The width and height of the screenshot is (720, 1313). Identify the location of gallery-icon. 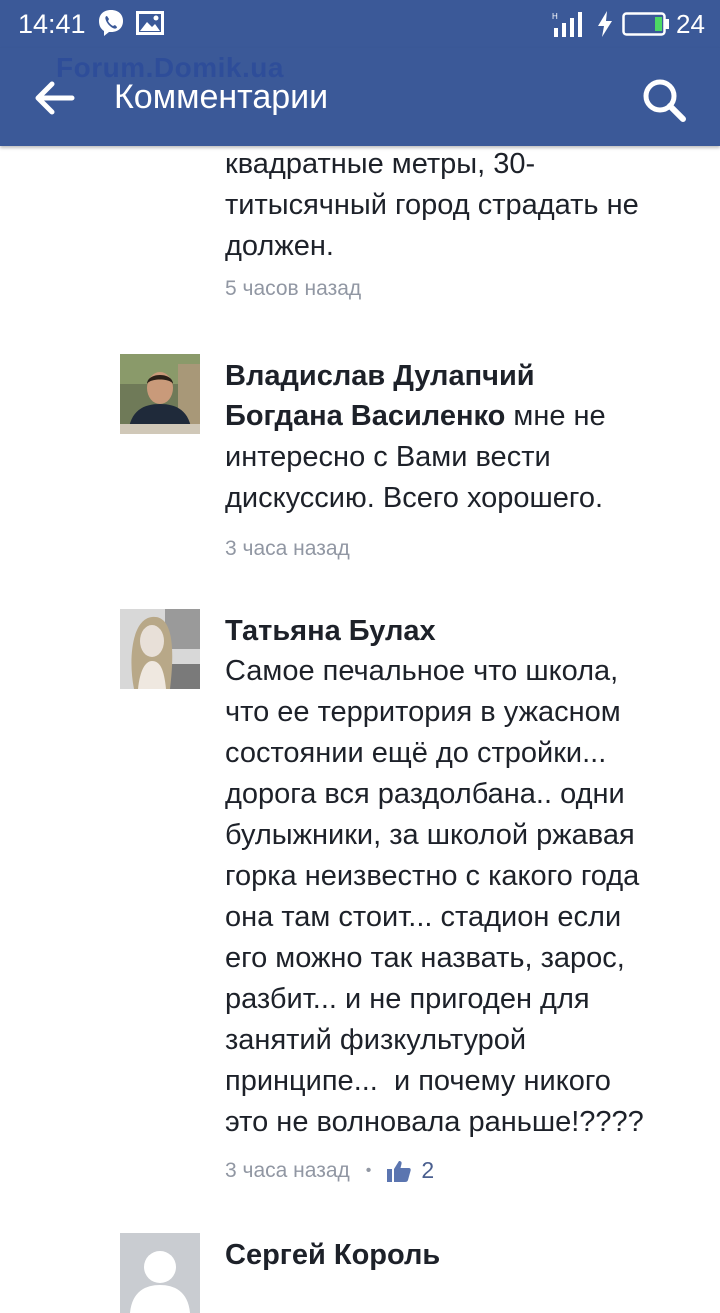
(150, 23).